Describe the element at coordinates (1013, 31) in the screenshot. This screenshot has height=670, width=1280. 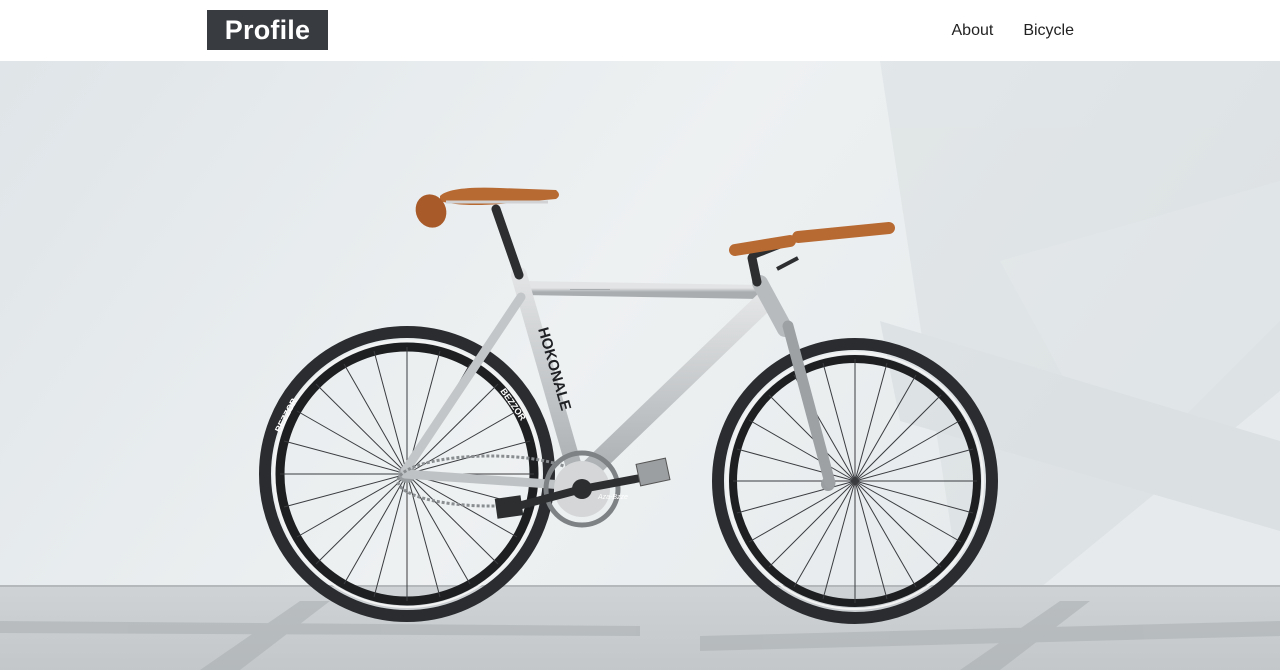
I see `main-nav: About Bicycle` at that location.